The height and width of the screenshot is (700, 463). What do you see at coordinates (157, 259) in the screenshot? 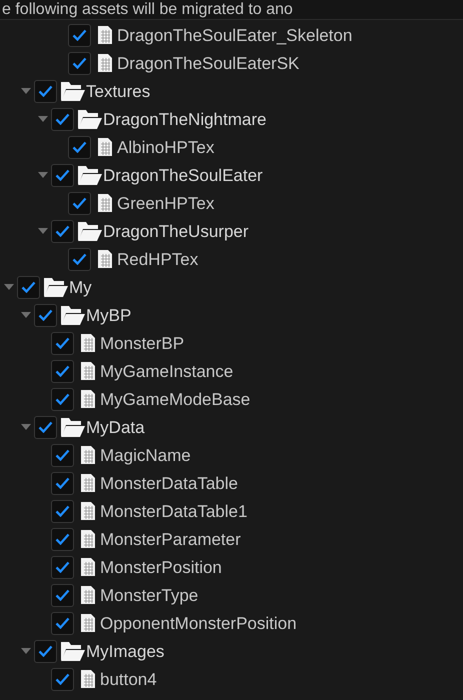
I see `asset-label: RedHPTex` at bounding box center [157, 259].